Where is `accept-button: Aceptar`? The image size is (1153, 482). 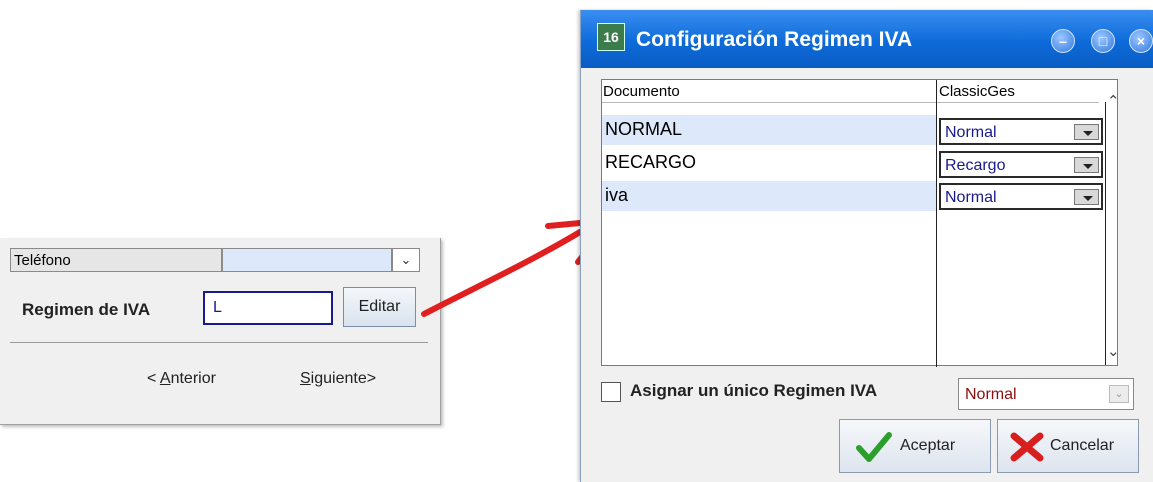
accept-button: Aceptar is located at coordinates (915, 446).